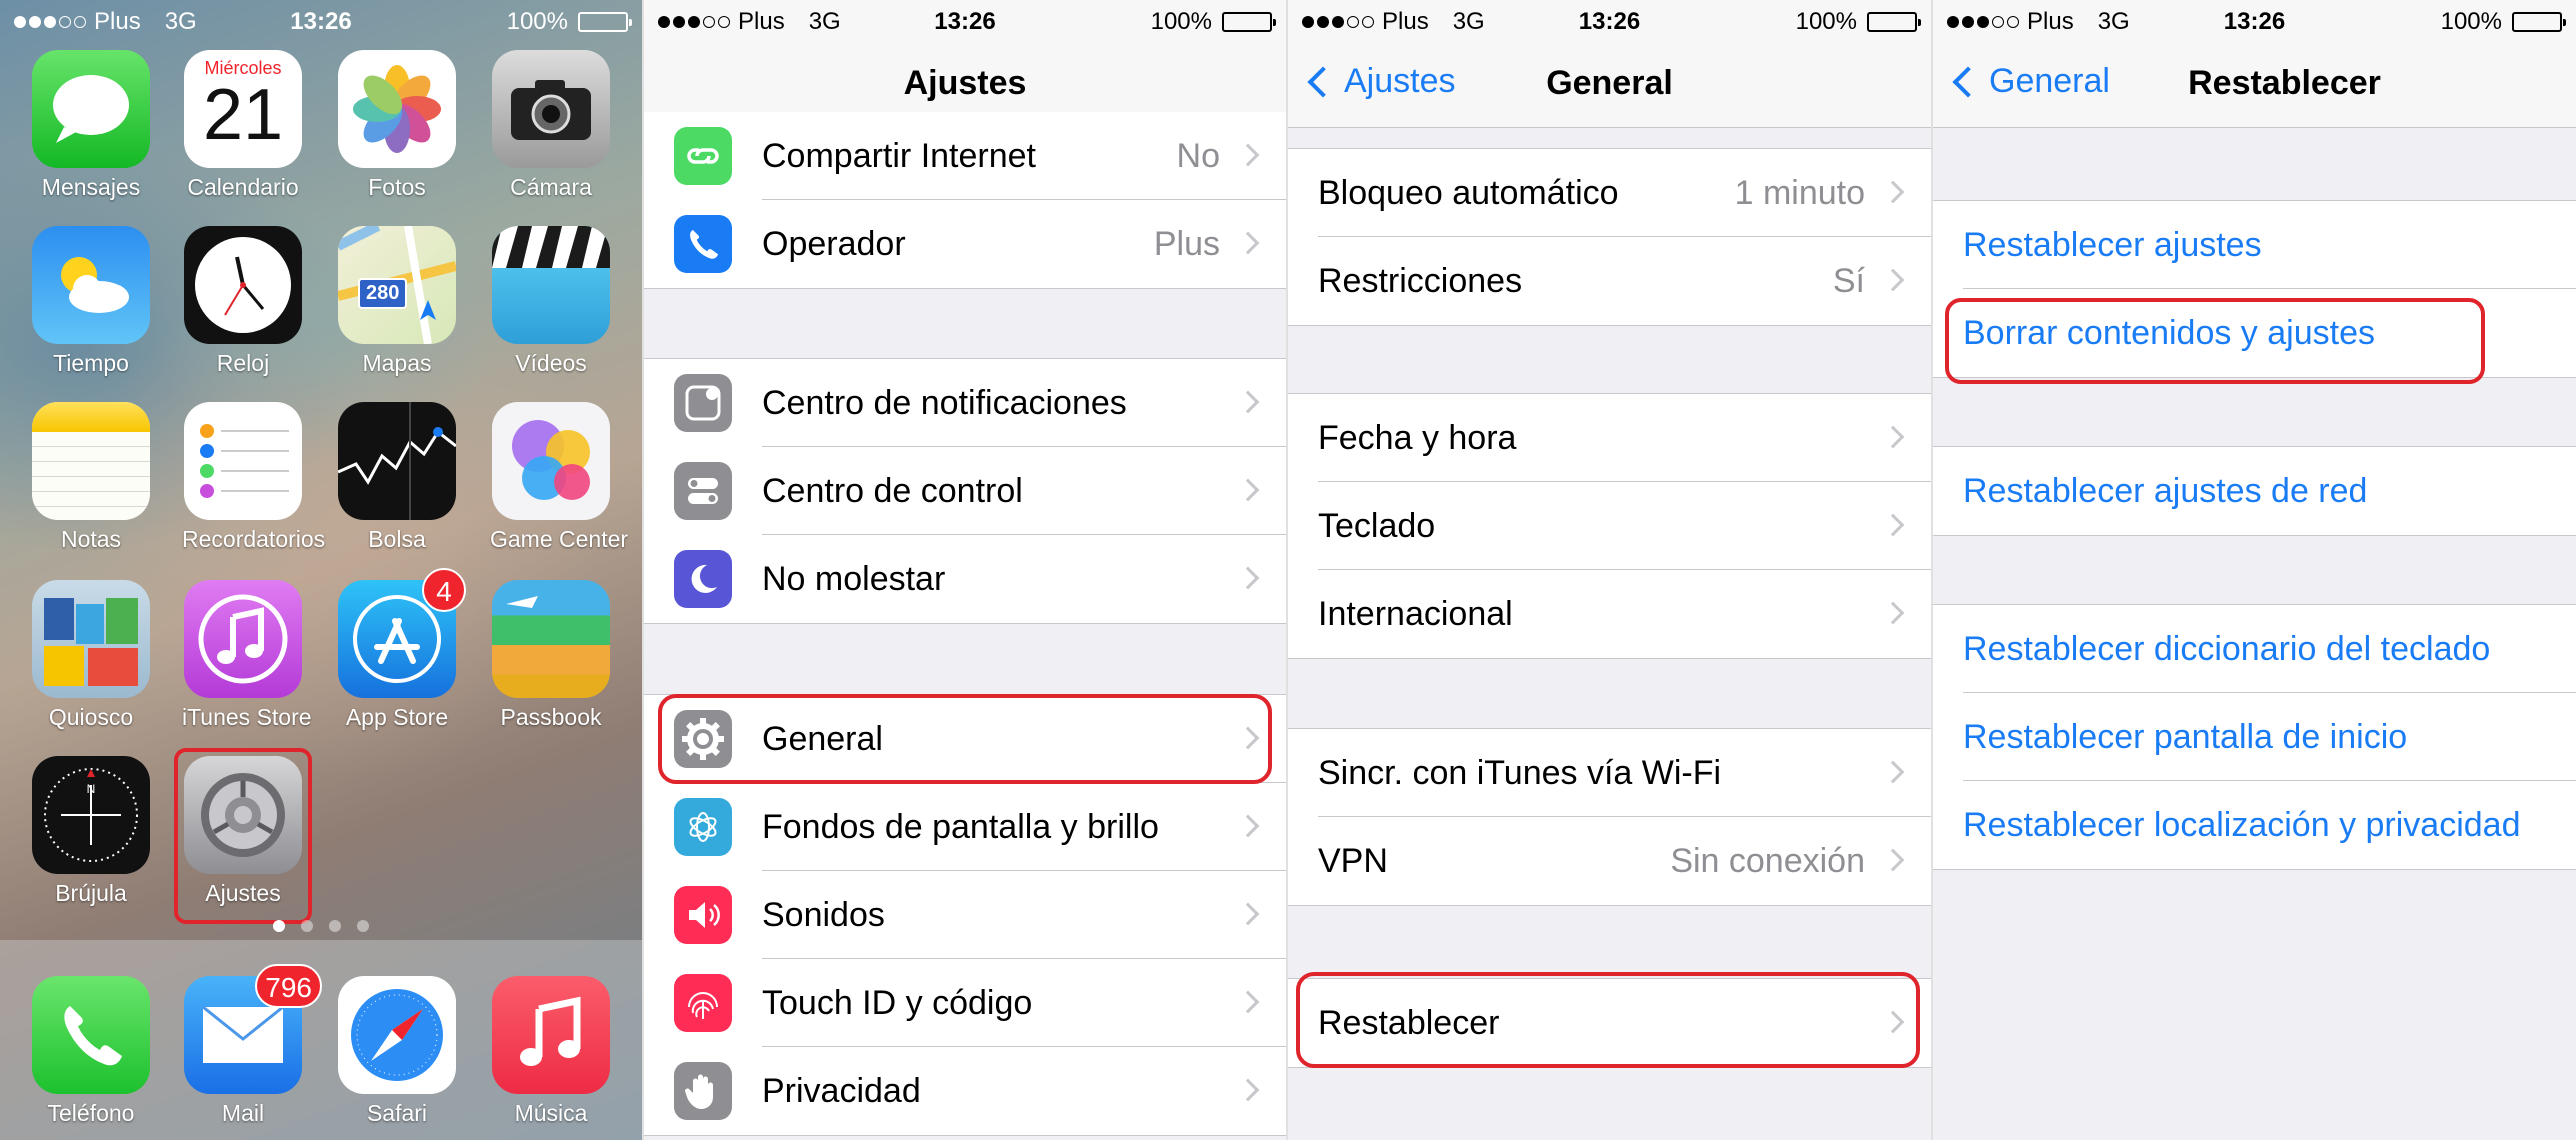  What do you see at coordinates (965, 156) in the screenshot?
I see `row-compartir-internet: Compartir Internet No` at bounding box center [965, 156].